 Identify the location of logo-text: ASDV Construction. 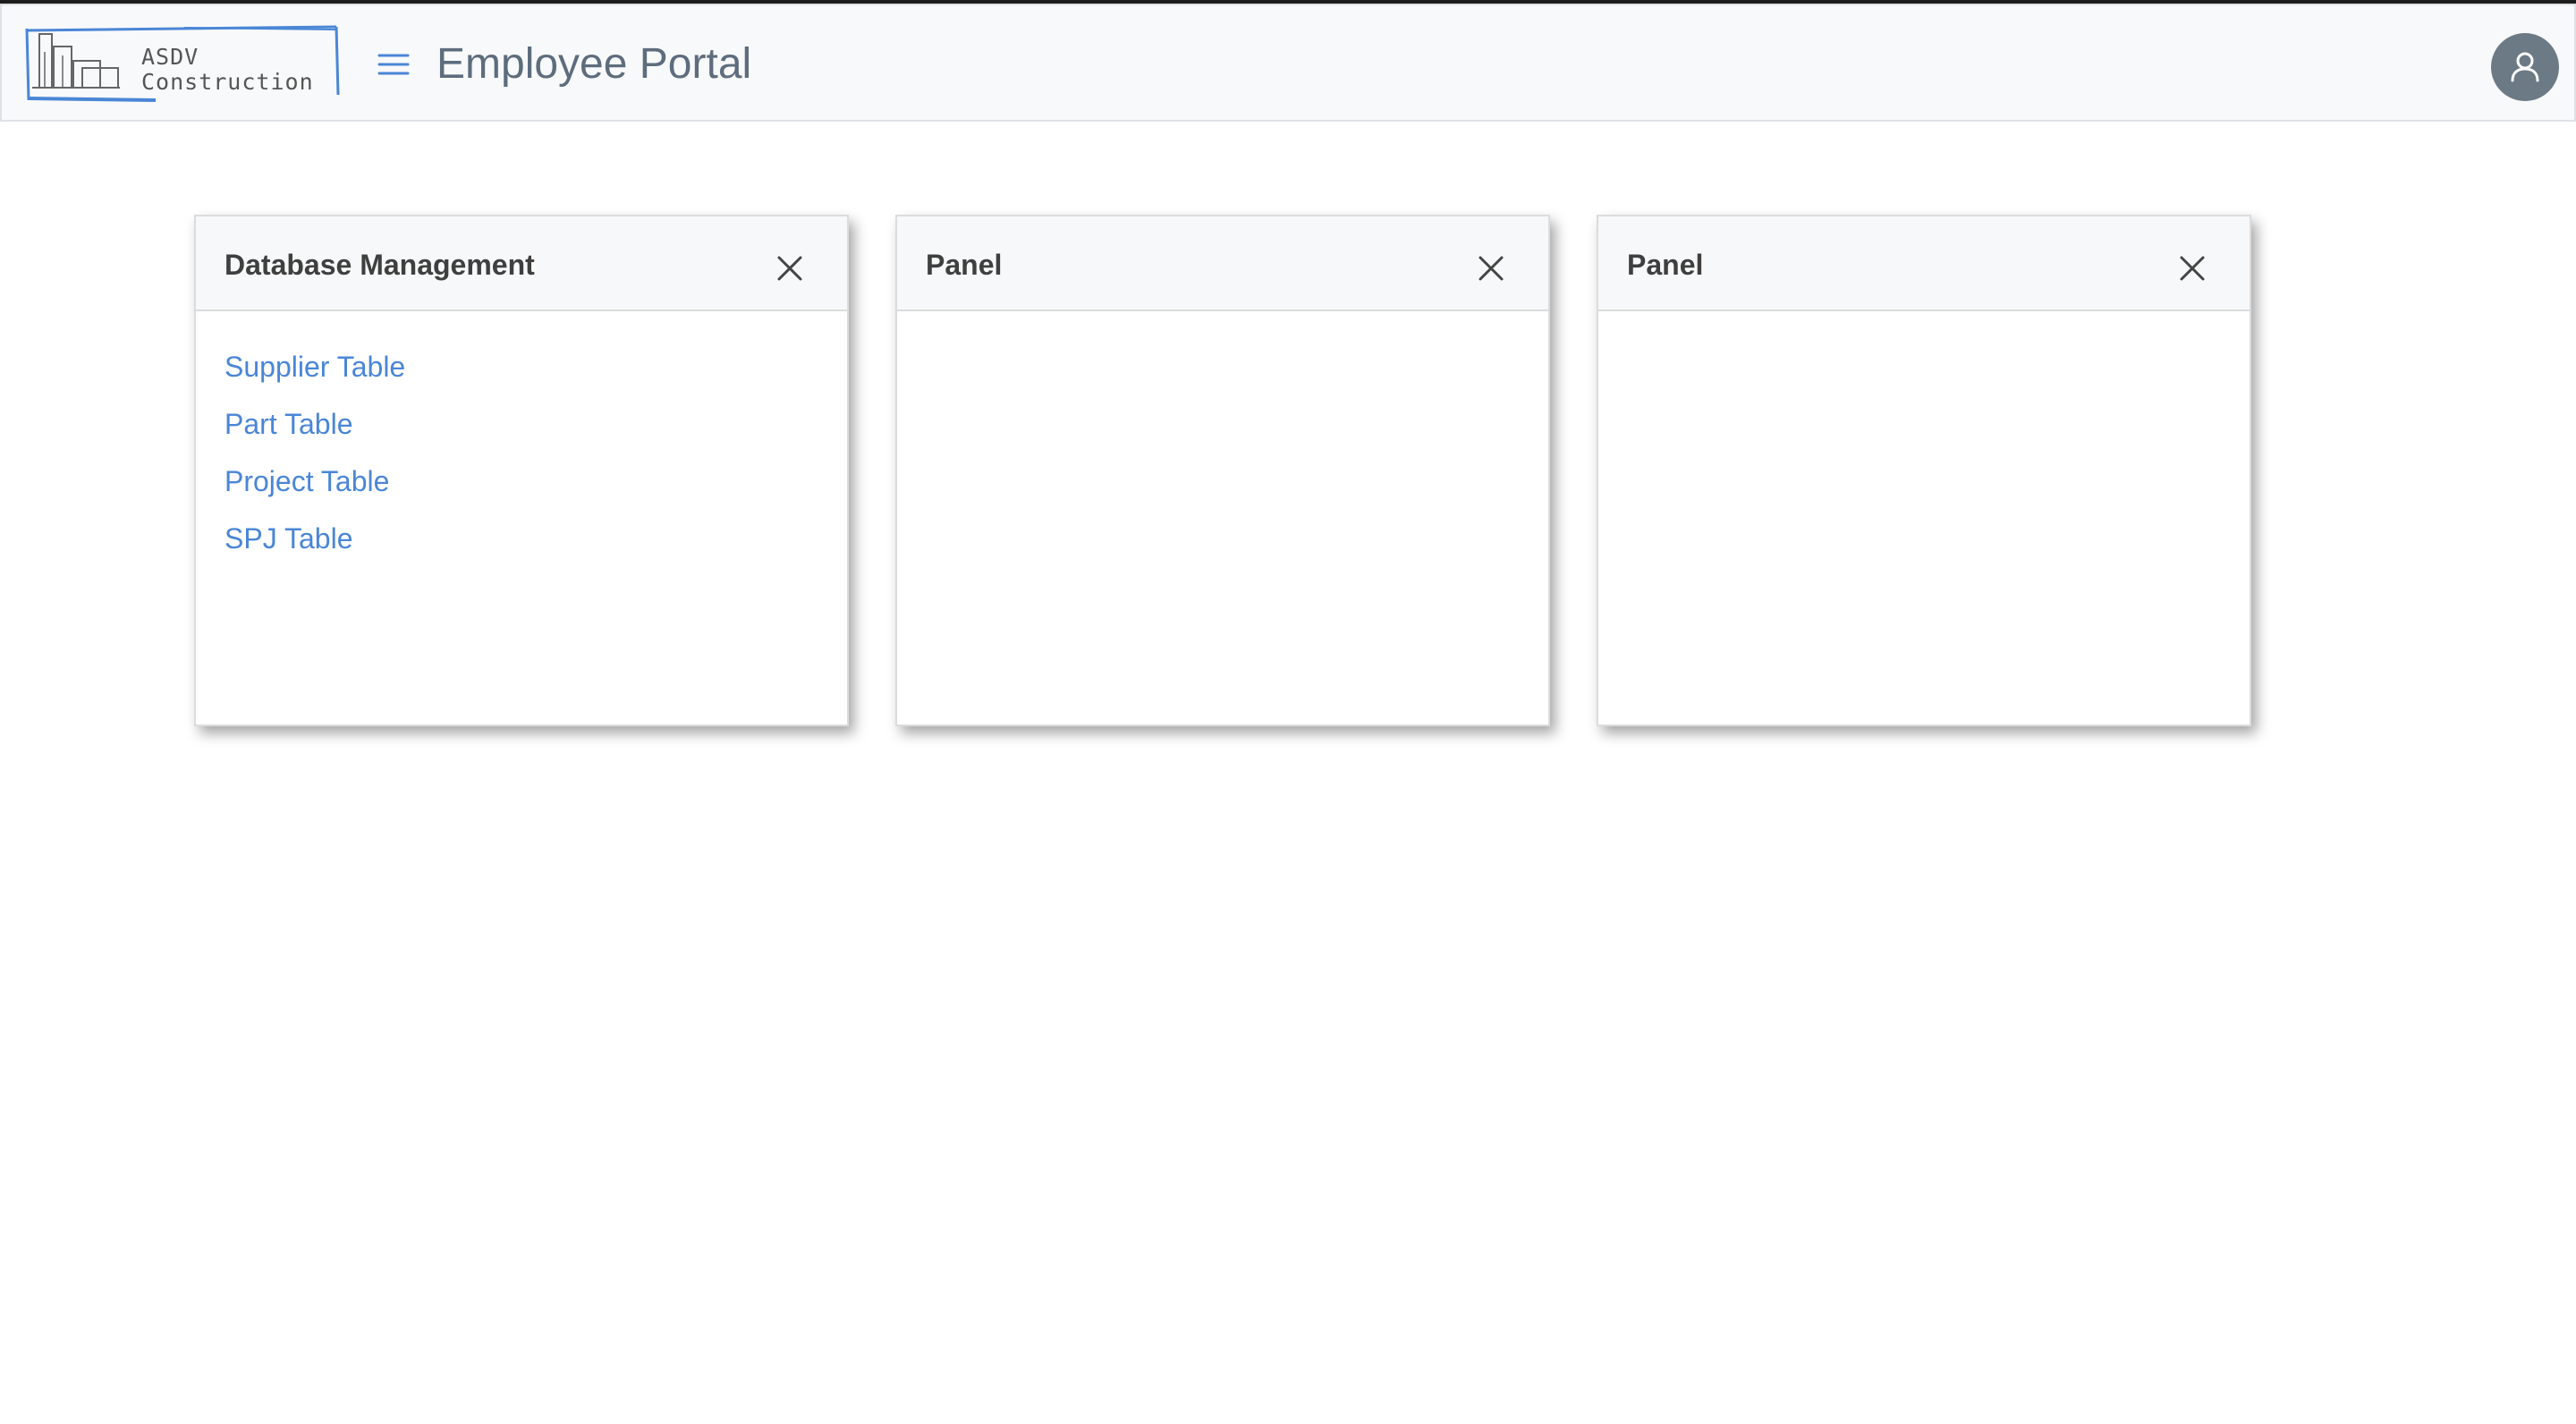
(227, 70).